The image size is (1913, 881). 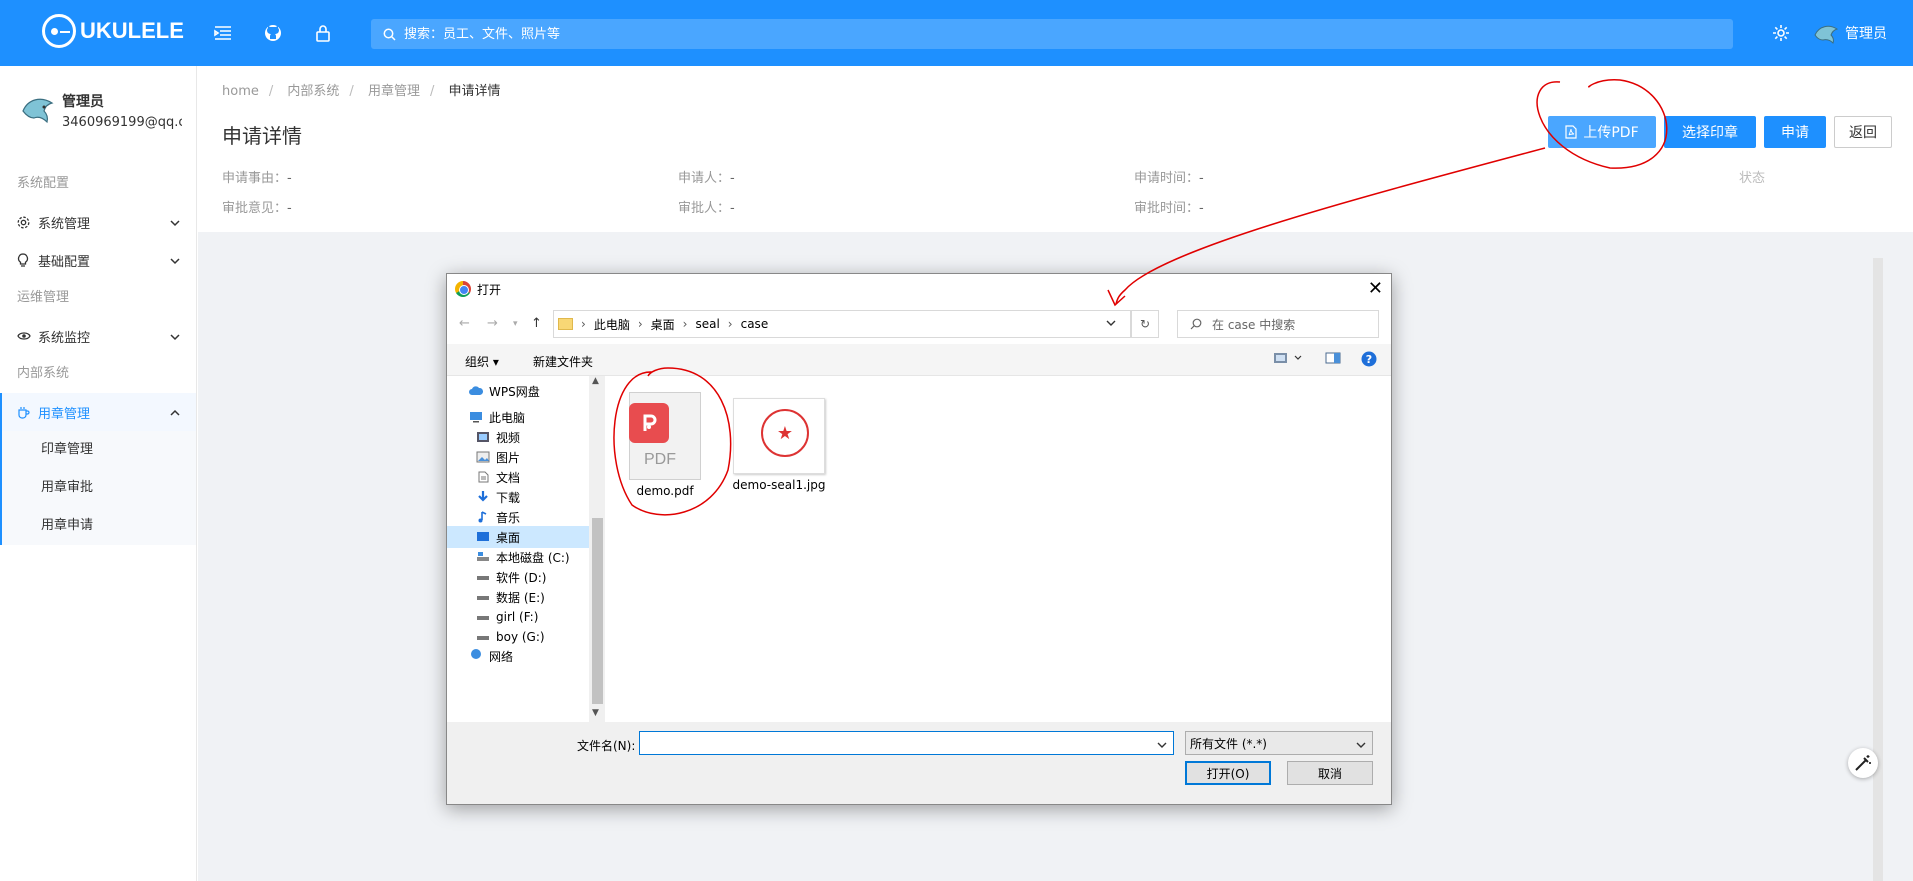 I want to click on breadcrumb: home / 内部系统 / 用章管理 / 申请详情, so click(x=361, y=91).